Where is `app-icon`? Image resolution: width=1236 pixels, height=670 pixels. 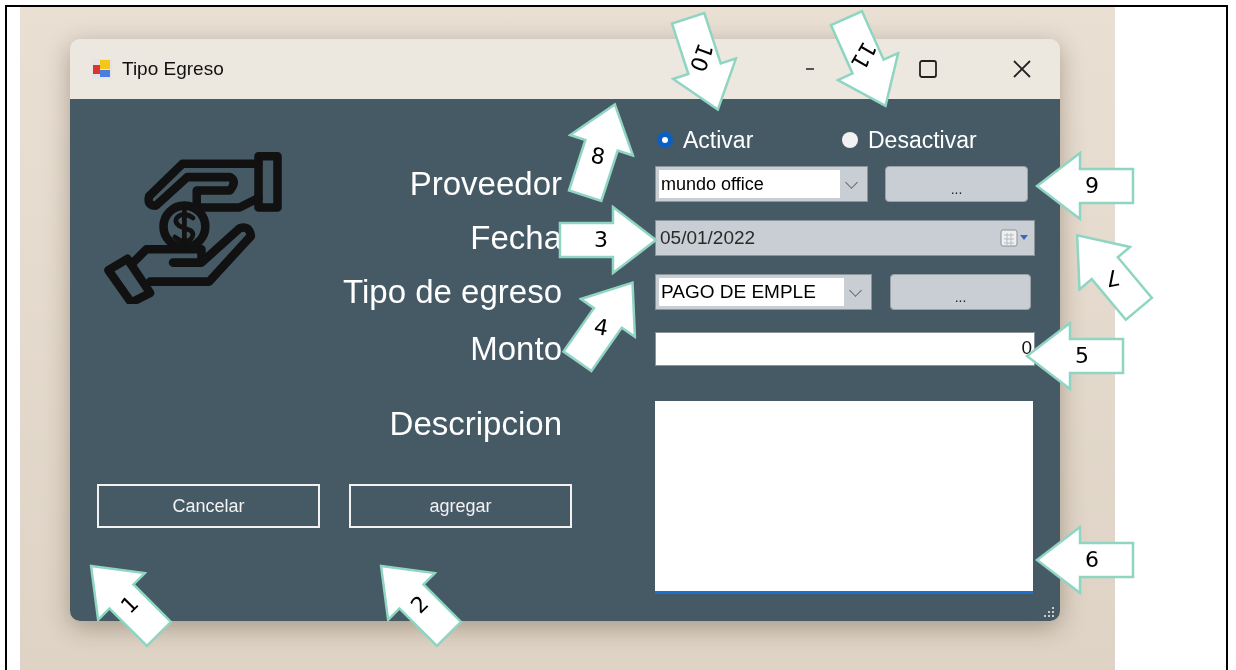
app-icon is located at coordinates (102, 69).